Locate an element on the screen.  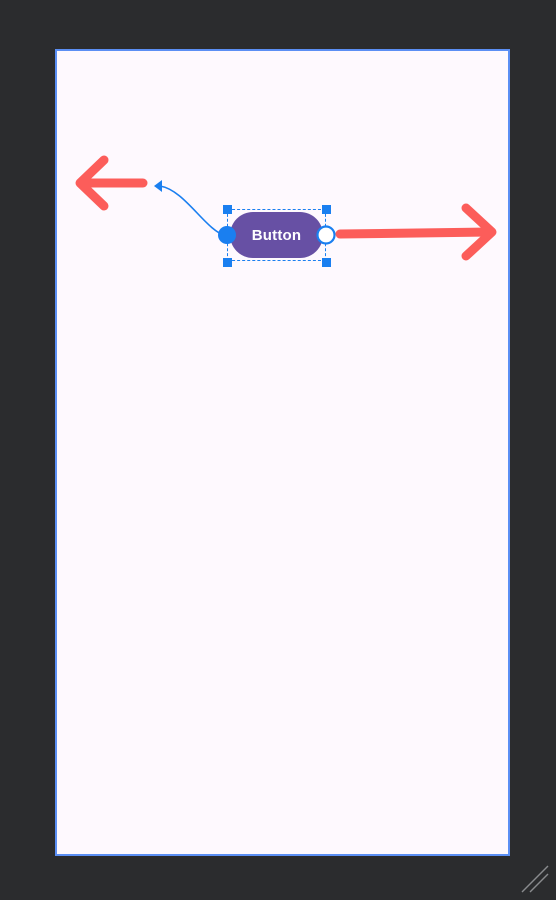
resize-handle-bottom-right is located at coordinates (326, 262).